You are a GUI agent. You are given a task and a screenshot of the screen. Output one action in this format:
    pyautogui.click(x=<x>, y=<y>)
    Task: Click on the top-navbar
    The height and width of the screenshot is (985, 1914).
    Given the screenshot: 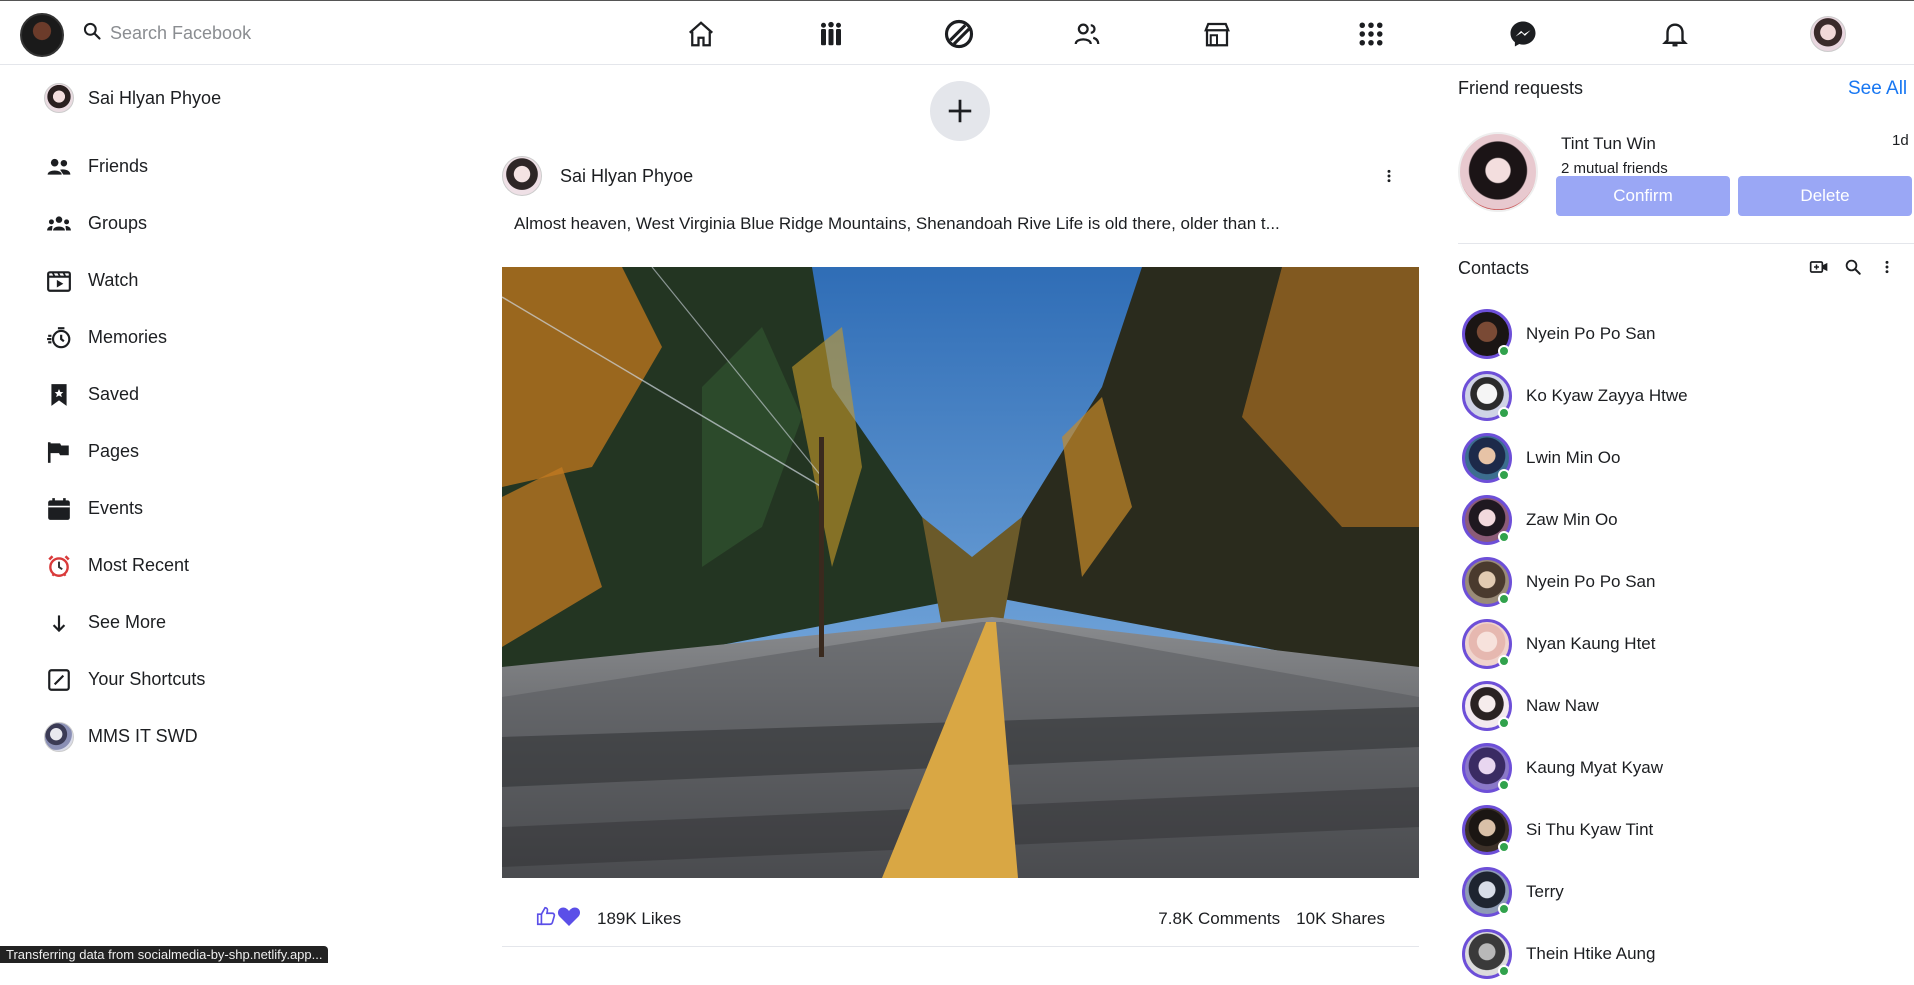 What is the action you would take?
    pyautogui.click(x=957, y=32)
    